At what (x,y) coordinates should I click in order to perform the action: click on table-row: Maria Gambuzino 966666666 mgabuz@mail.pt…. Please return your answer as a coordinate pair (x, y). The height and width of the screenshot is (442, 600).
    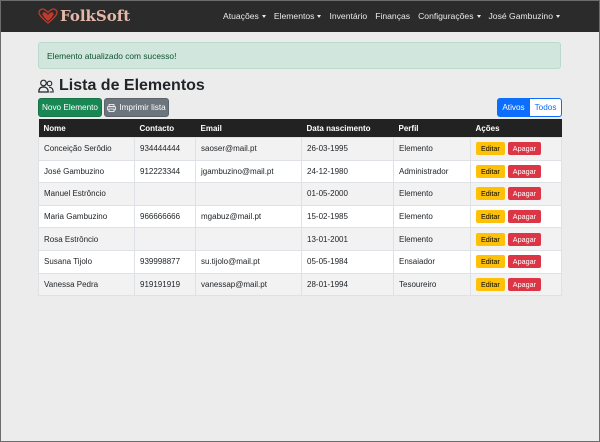
    Looking at the image, I should click on (300, 216).